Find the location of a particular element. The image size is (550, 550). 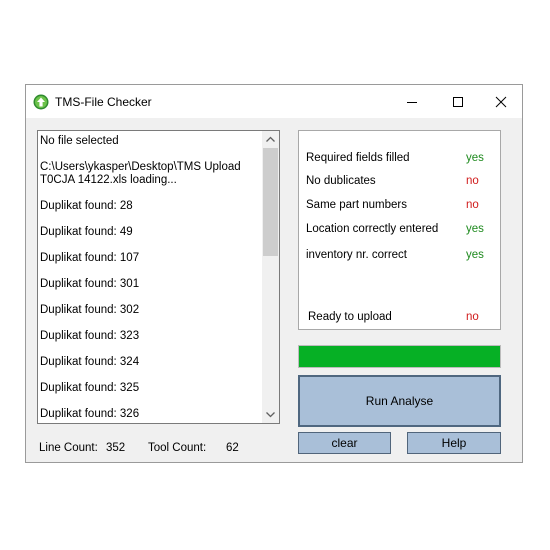

run-analyse-button: Run Analyse is located at coordinates (399, 401).